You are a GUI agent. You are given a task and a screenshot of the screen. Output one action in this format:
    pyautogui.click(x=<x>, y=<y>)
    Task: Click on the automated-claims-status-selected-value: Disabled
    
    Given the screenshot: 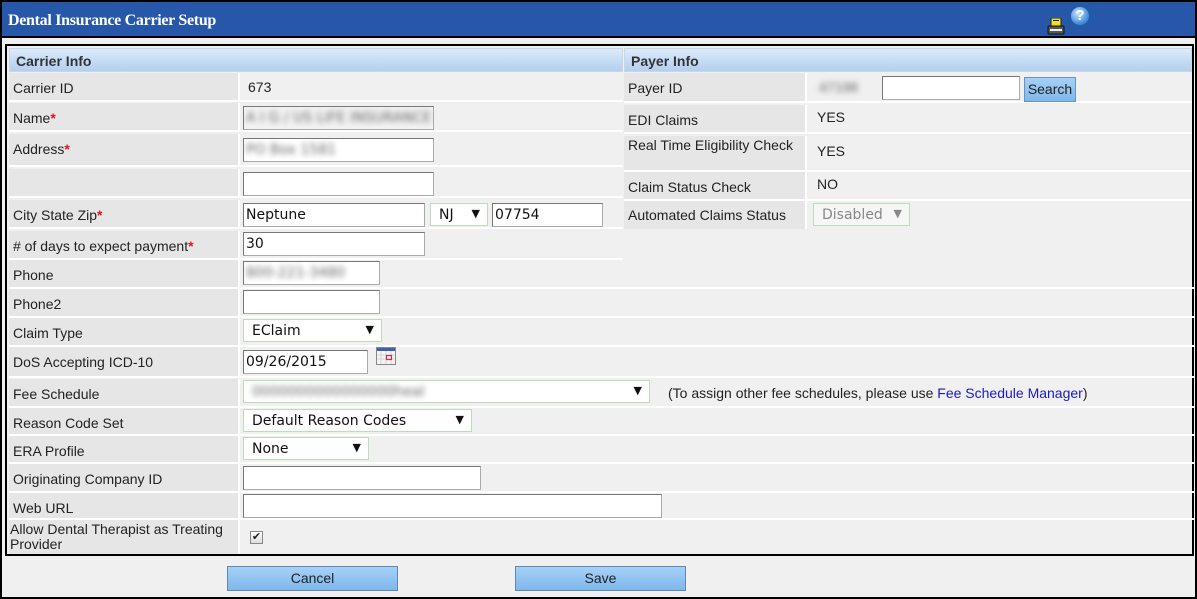 What is the action you would take?
    pyautogui.click(x=852, y=215)
    